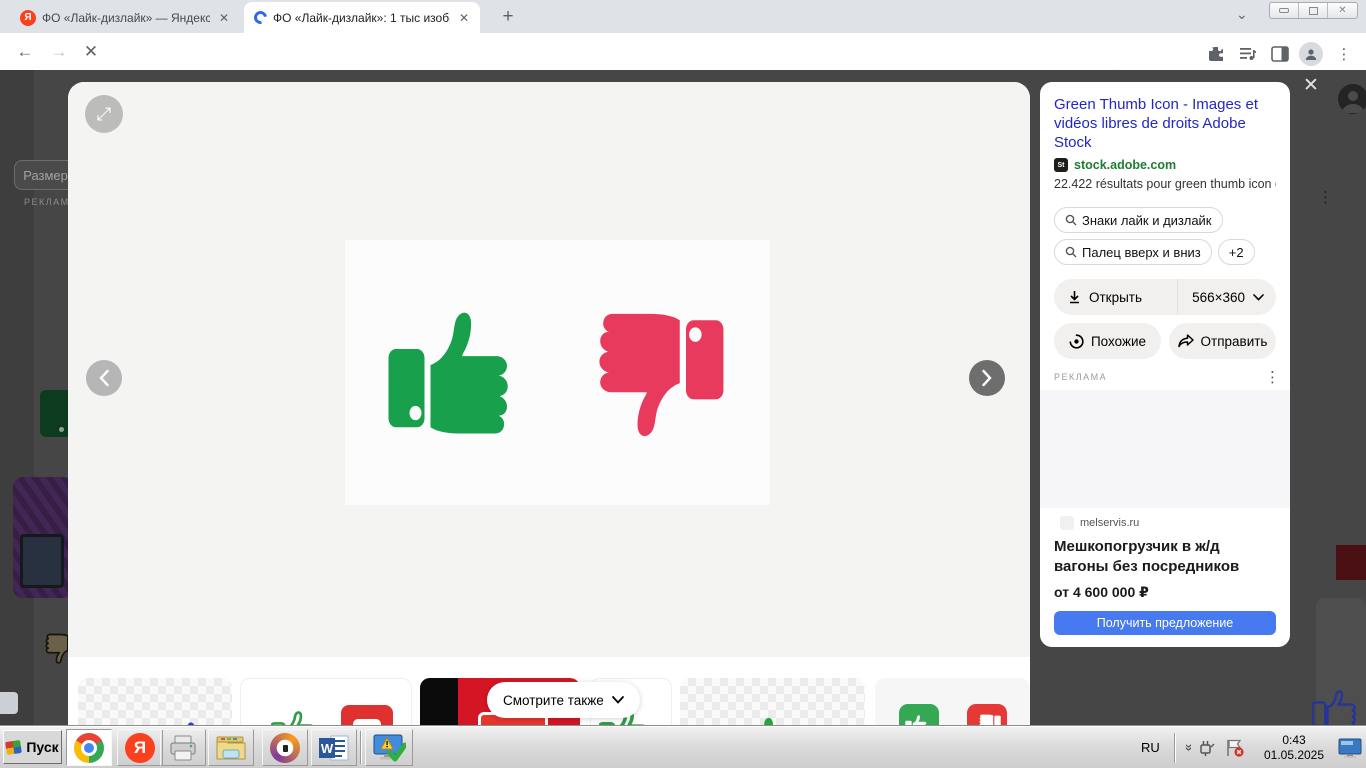  What do you see at coordinates (1185, 341) in the screenshot?
I see `share-arrow-icon` at bounding box center [1185, 341].